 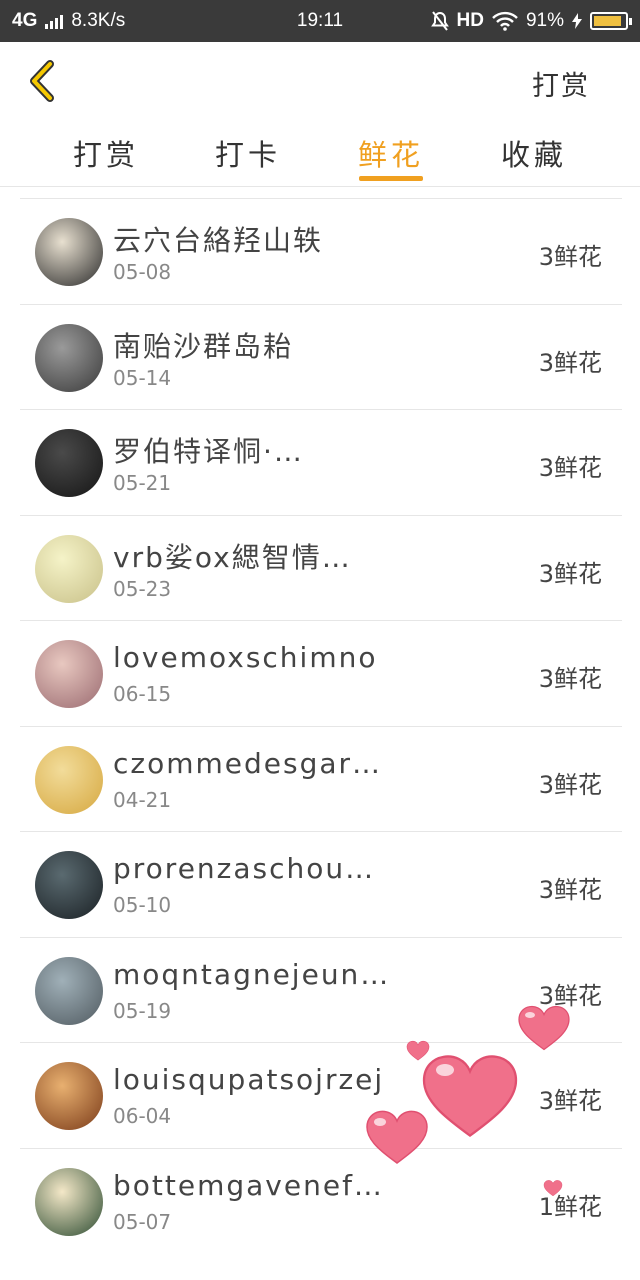 What do you see at coordinates (321, 462) in the screenshot?
I see `list-item: 罗伯特译恫·… 05-21 3鲜花` at bounding box center [321, 462].